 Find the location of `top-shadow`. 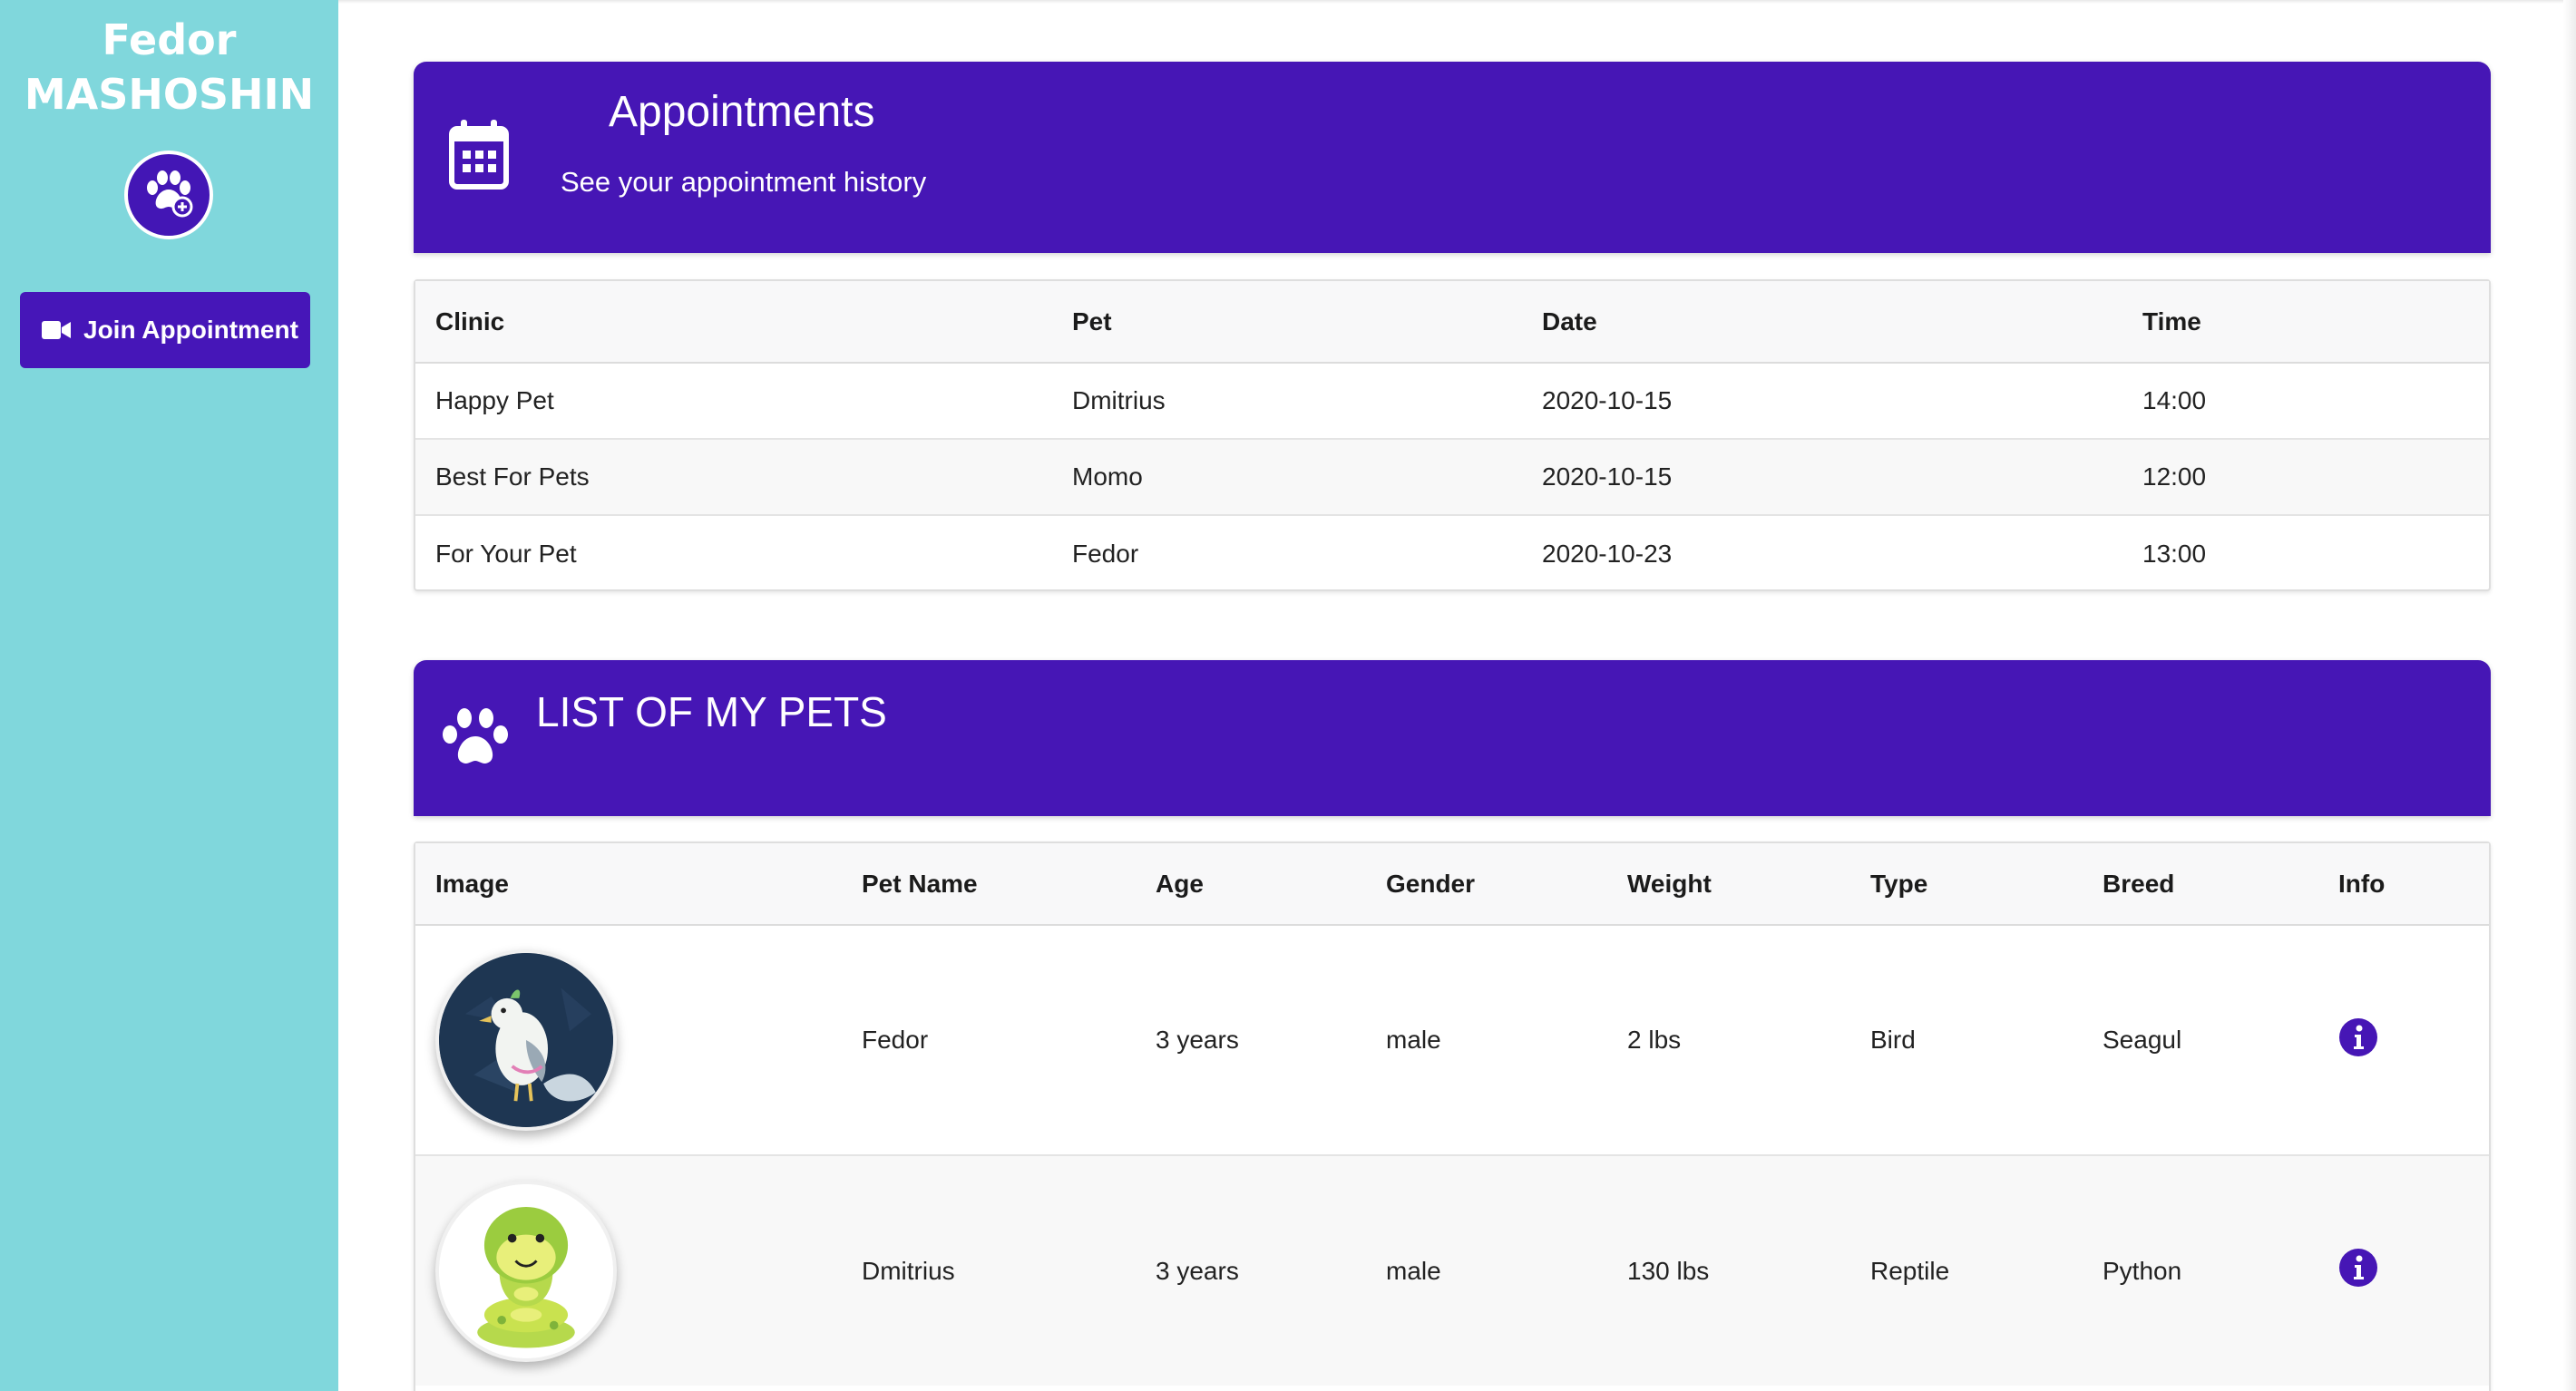

top-shadow is located at coordinates (1457, 2).